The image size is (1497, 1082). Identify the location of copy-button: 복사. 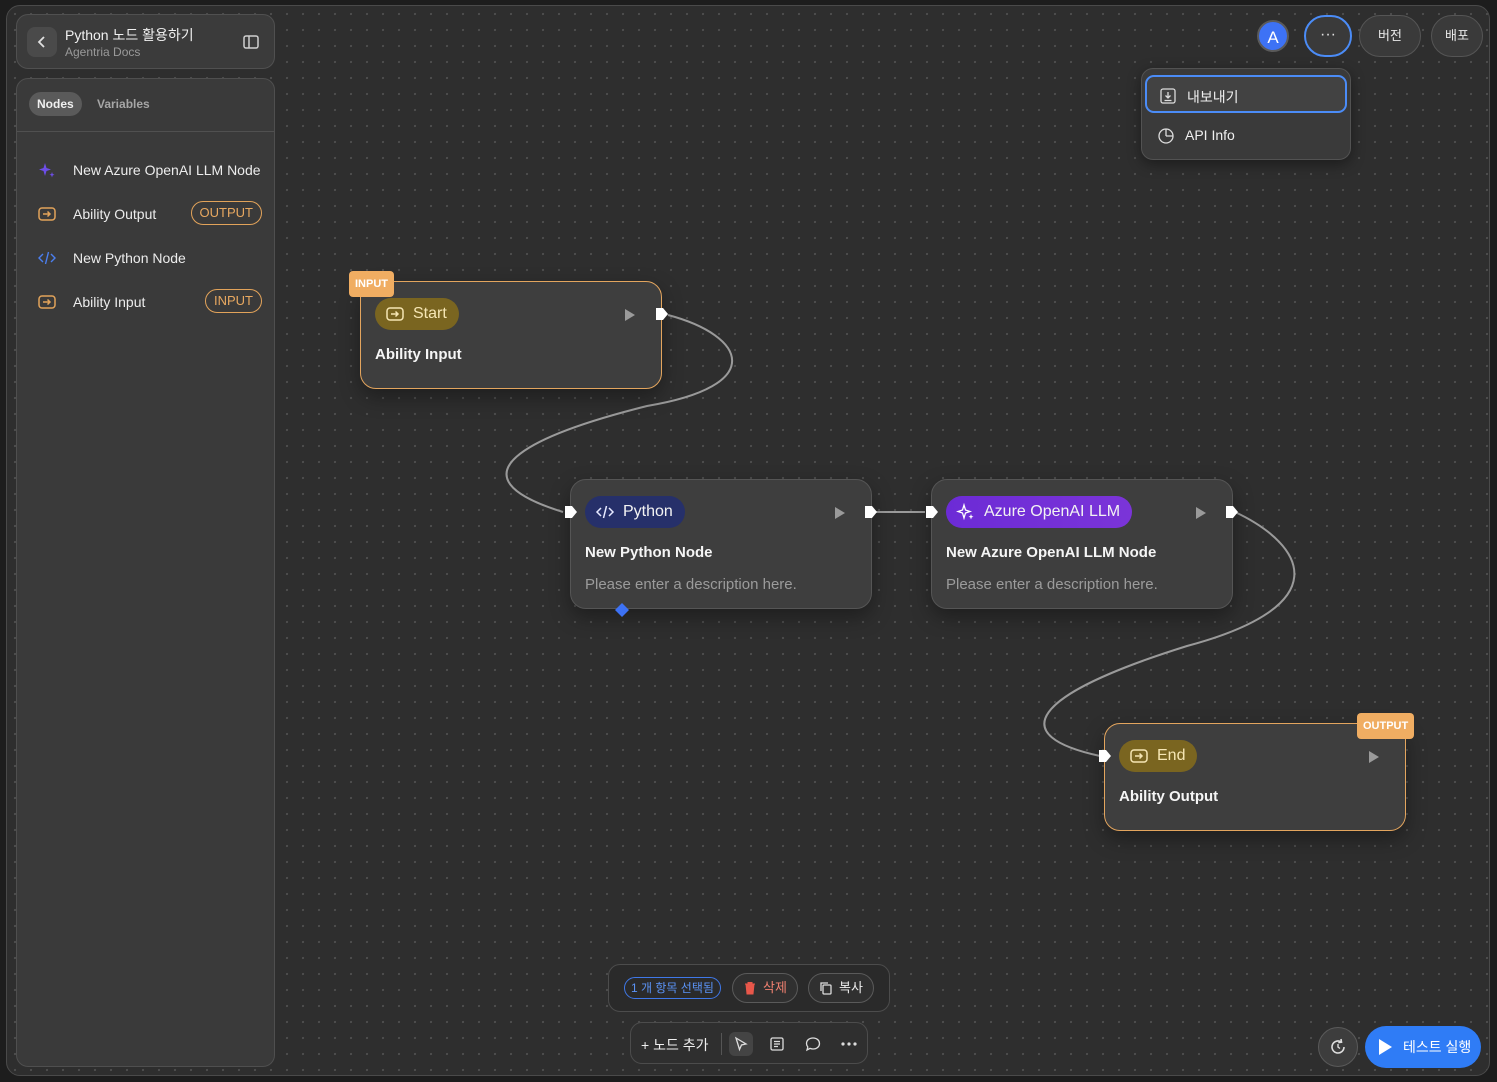
(841, 988).